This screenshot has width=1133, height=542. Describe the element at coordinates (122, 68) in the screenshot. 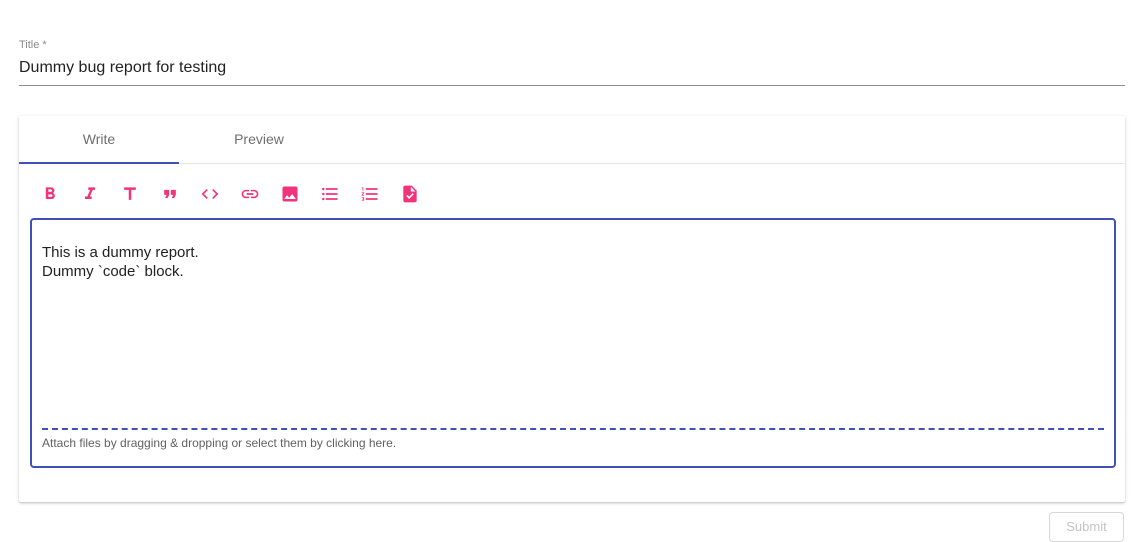

I see `title-input-value: Dummy bug report for testing` at that location.